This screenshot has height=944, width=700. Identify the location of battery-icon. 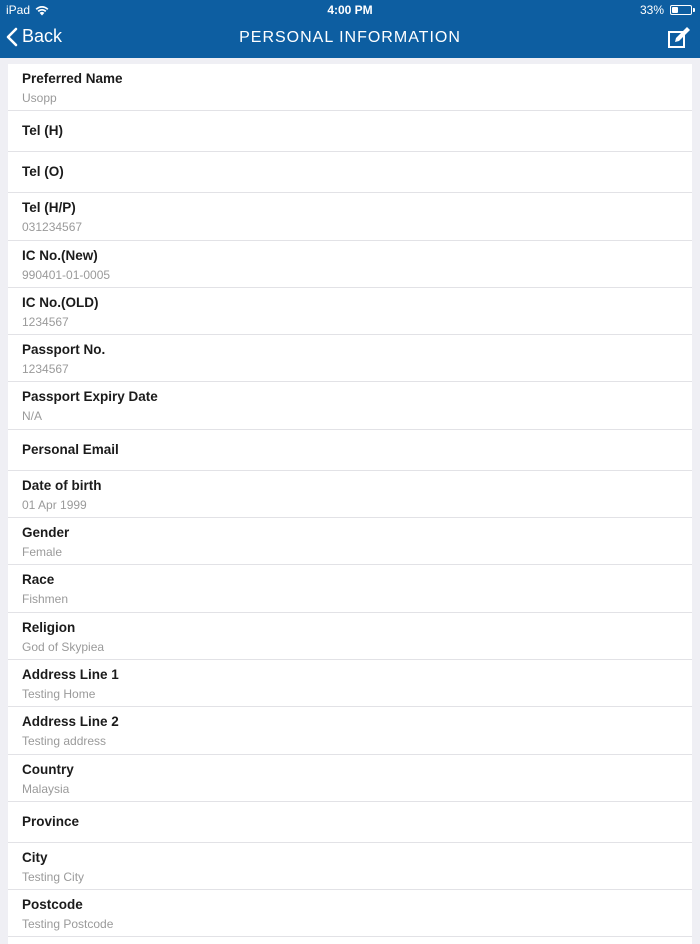
(682, 10).